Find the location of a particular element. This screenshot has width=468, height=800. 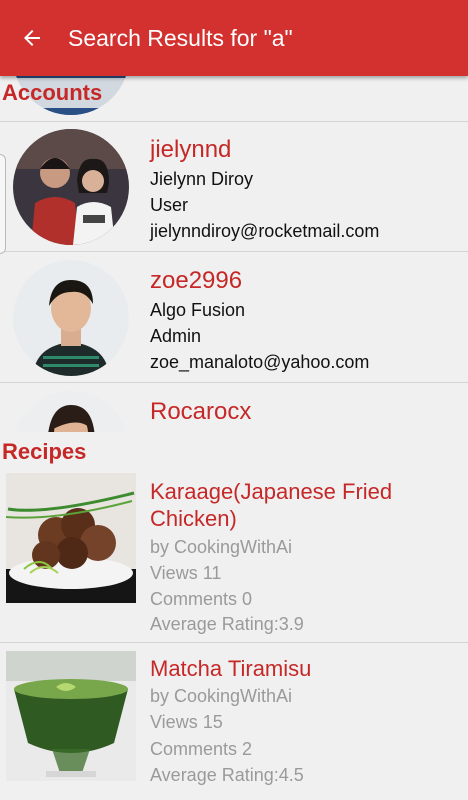

arrow-back-icon is located at coordinates (32, 38).